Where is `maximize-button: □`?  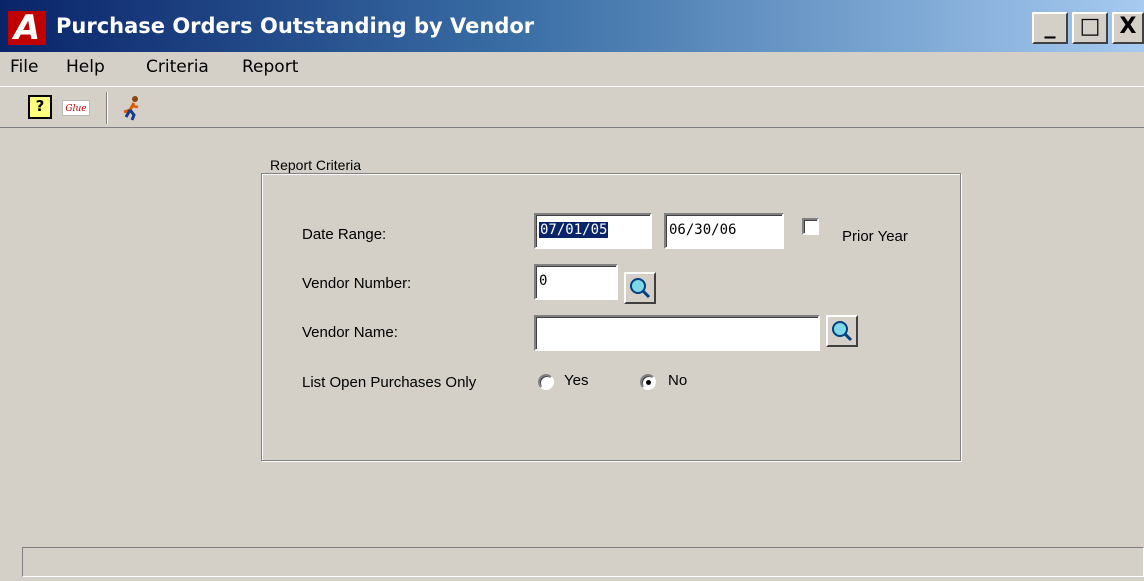
maximize-button: □ is located at coordinates (1090, 28).